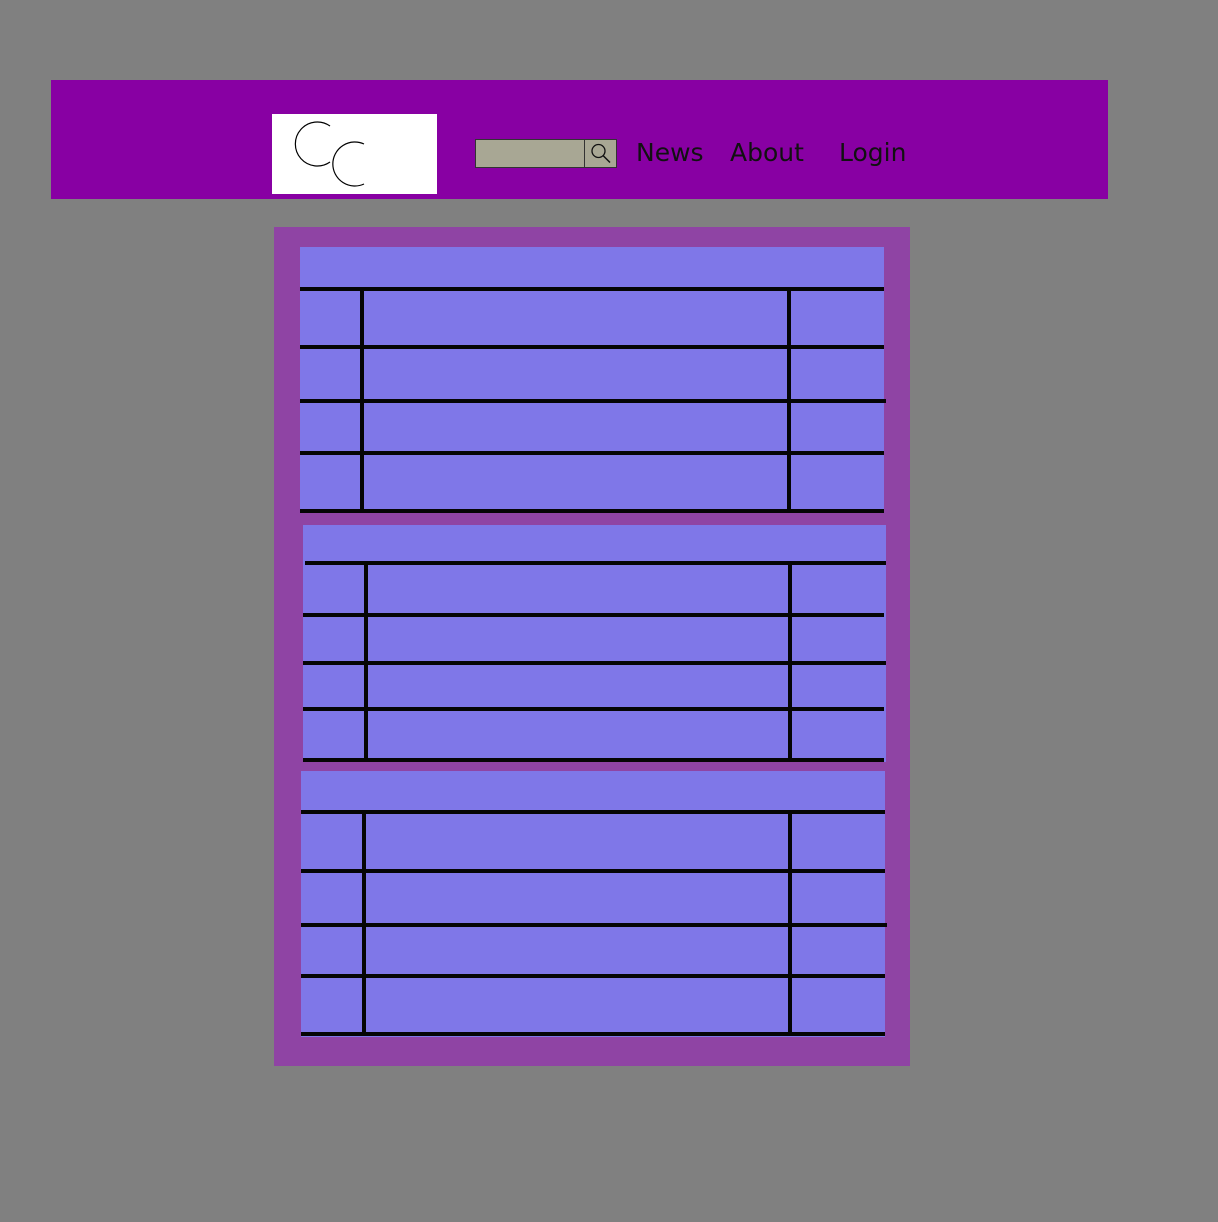 Image resolution: width=1218 pixels, height=1222 pixels. I want to click on cc-logo-icon, so click(329, 154).